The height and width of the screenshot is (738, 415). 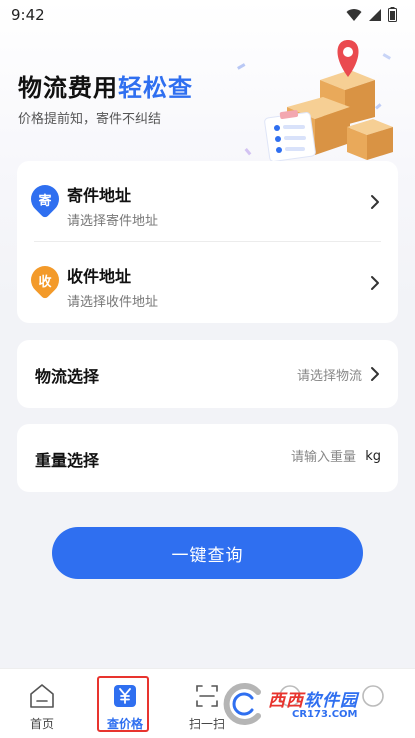 I want to click on sender-badge-icon: 寄, so click(x=45, y=199).